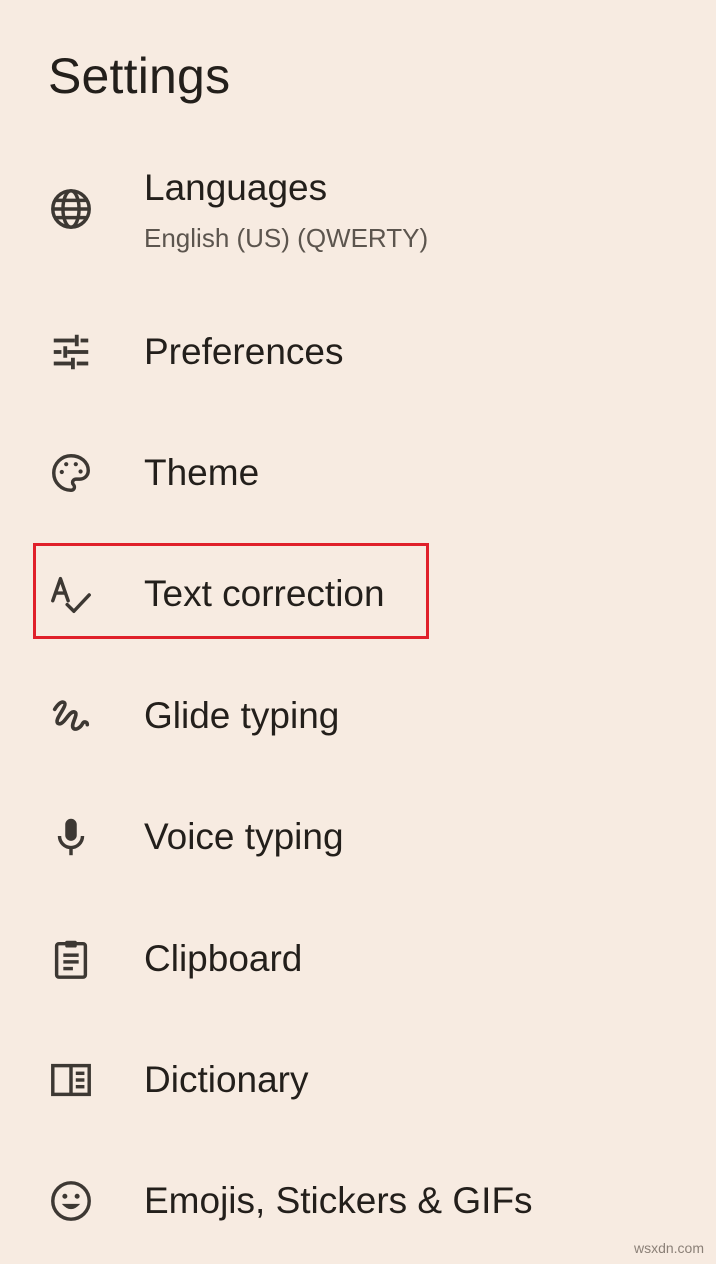 The image size is (716, 1264). Describe the element at coordinates (264, 593) in the screenshot. I see `settings-item-label: Text correction` at that location.